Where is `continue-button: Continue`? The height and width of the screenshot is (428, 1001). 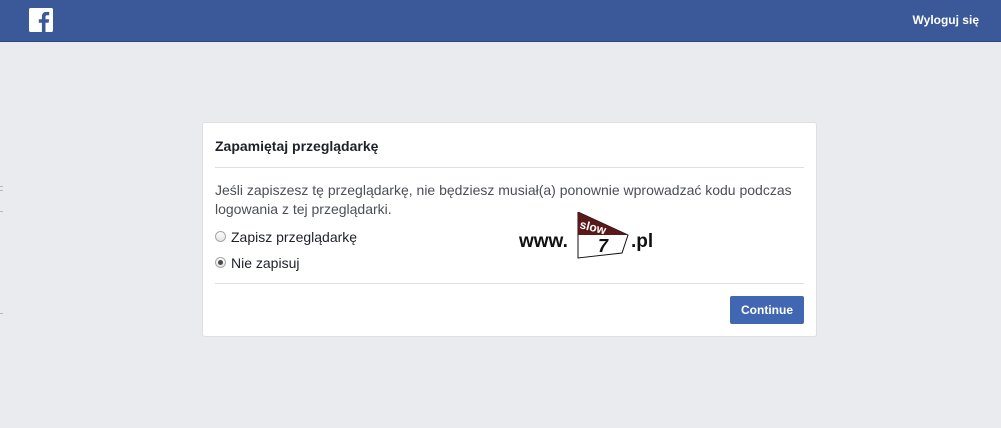
continue-button: Continue is located at coordinates (767, 310).